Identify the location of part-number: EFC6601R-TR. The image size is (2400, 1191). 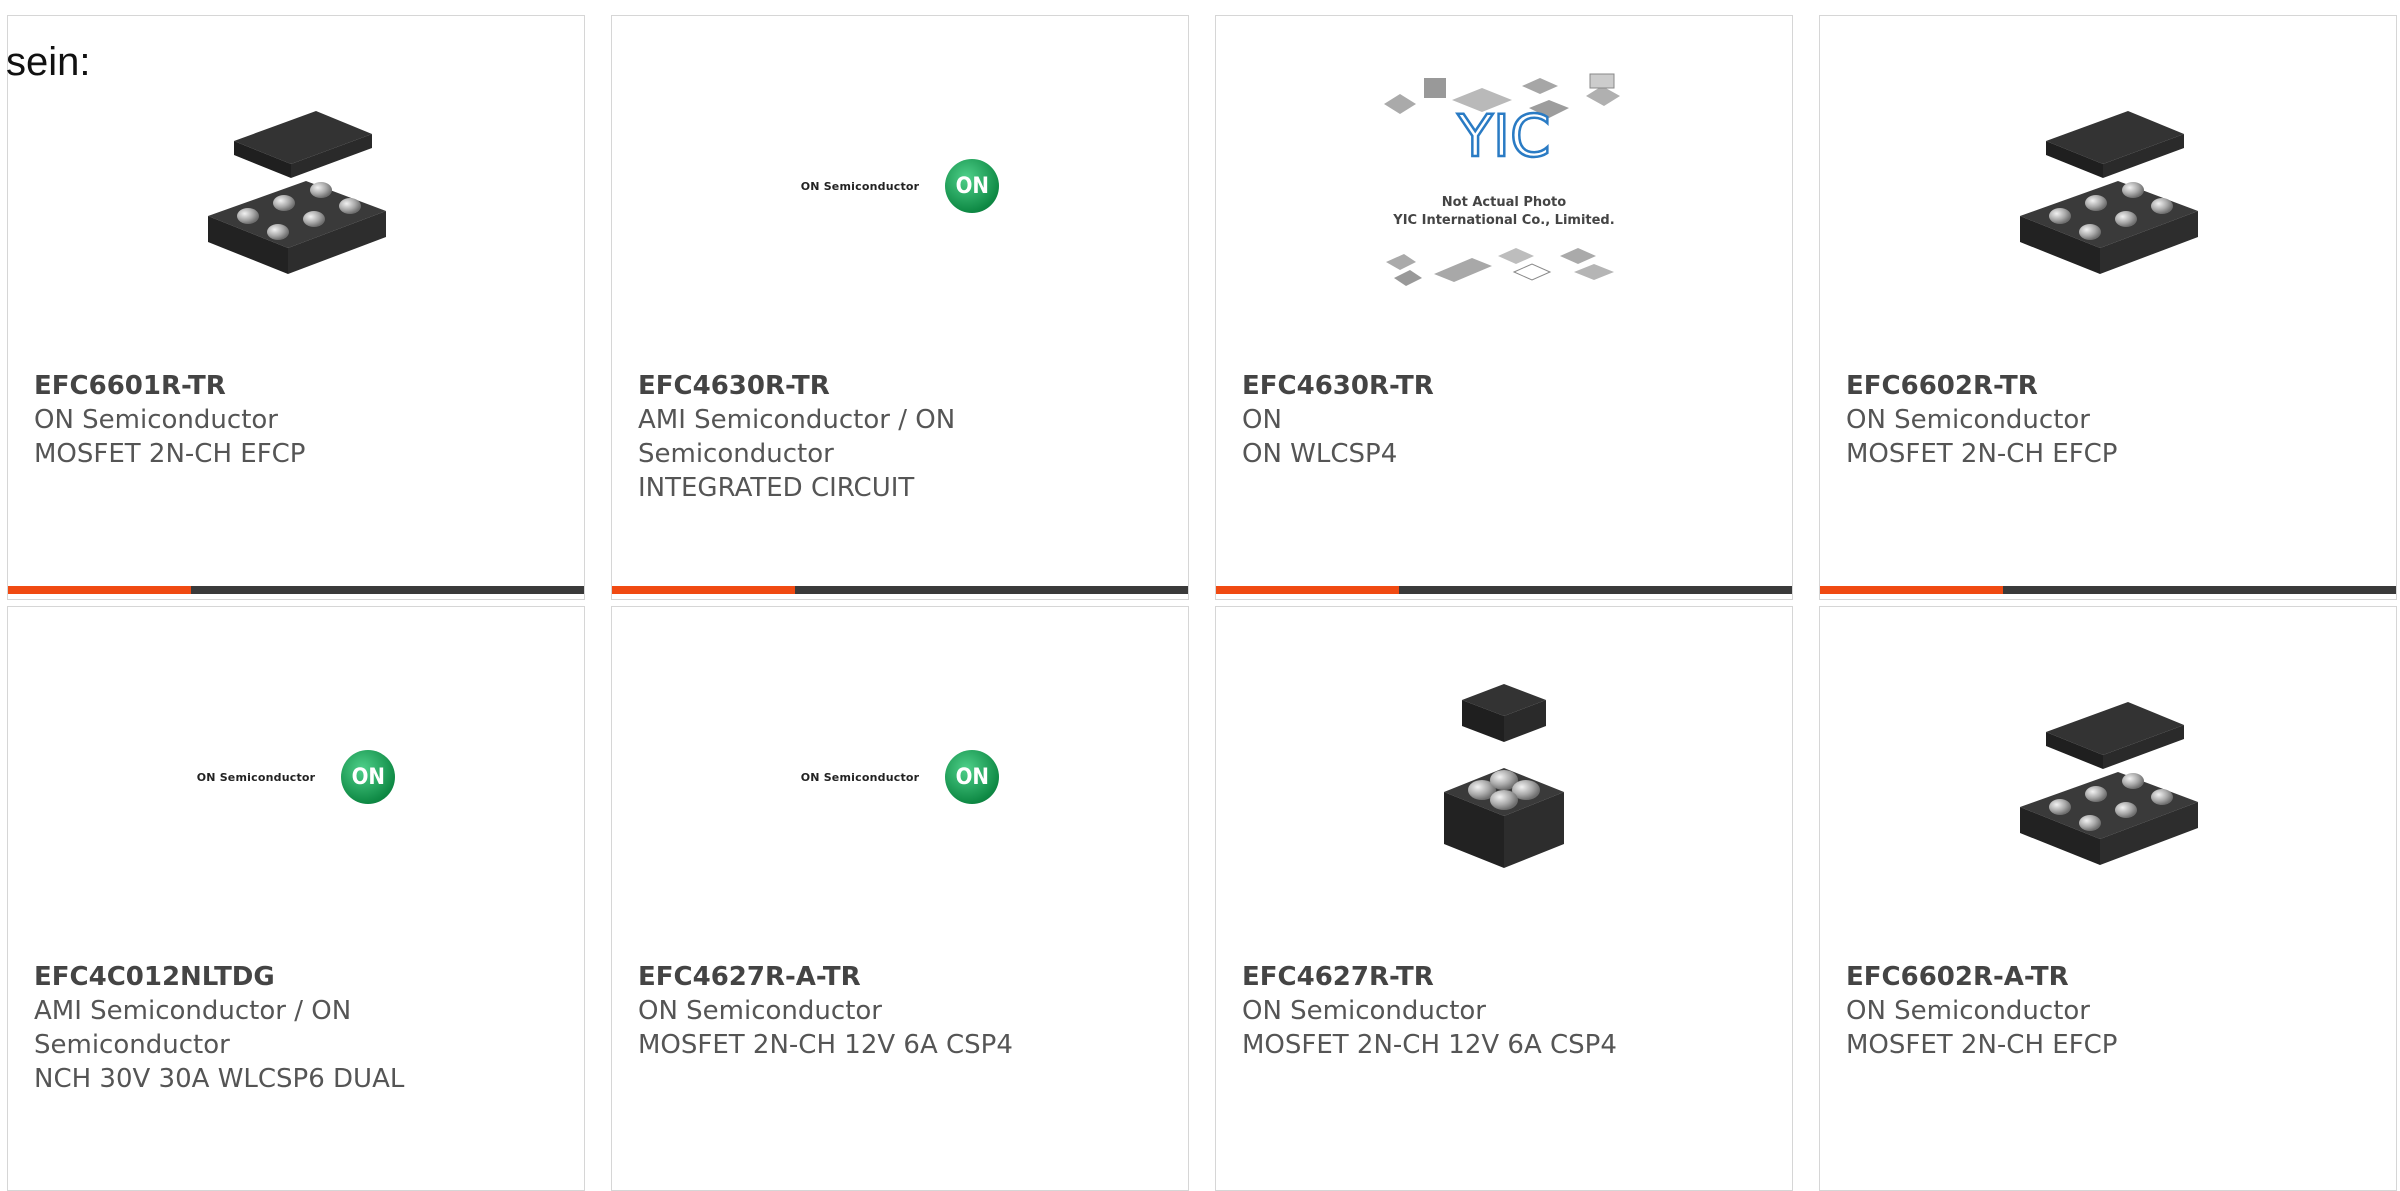
(296, 386).